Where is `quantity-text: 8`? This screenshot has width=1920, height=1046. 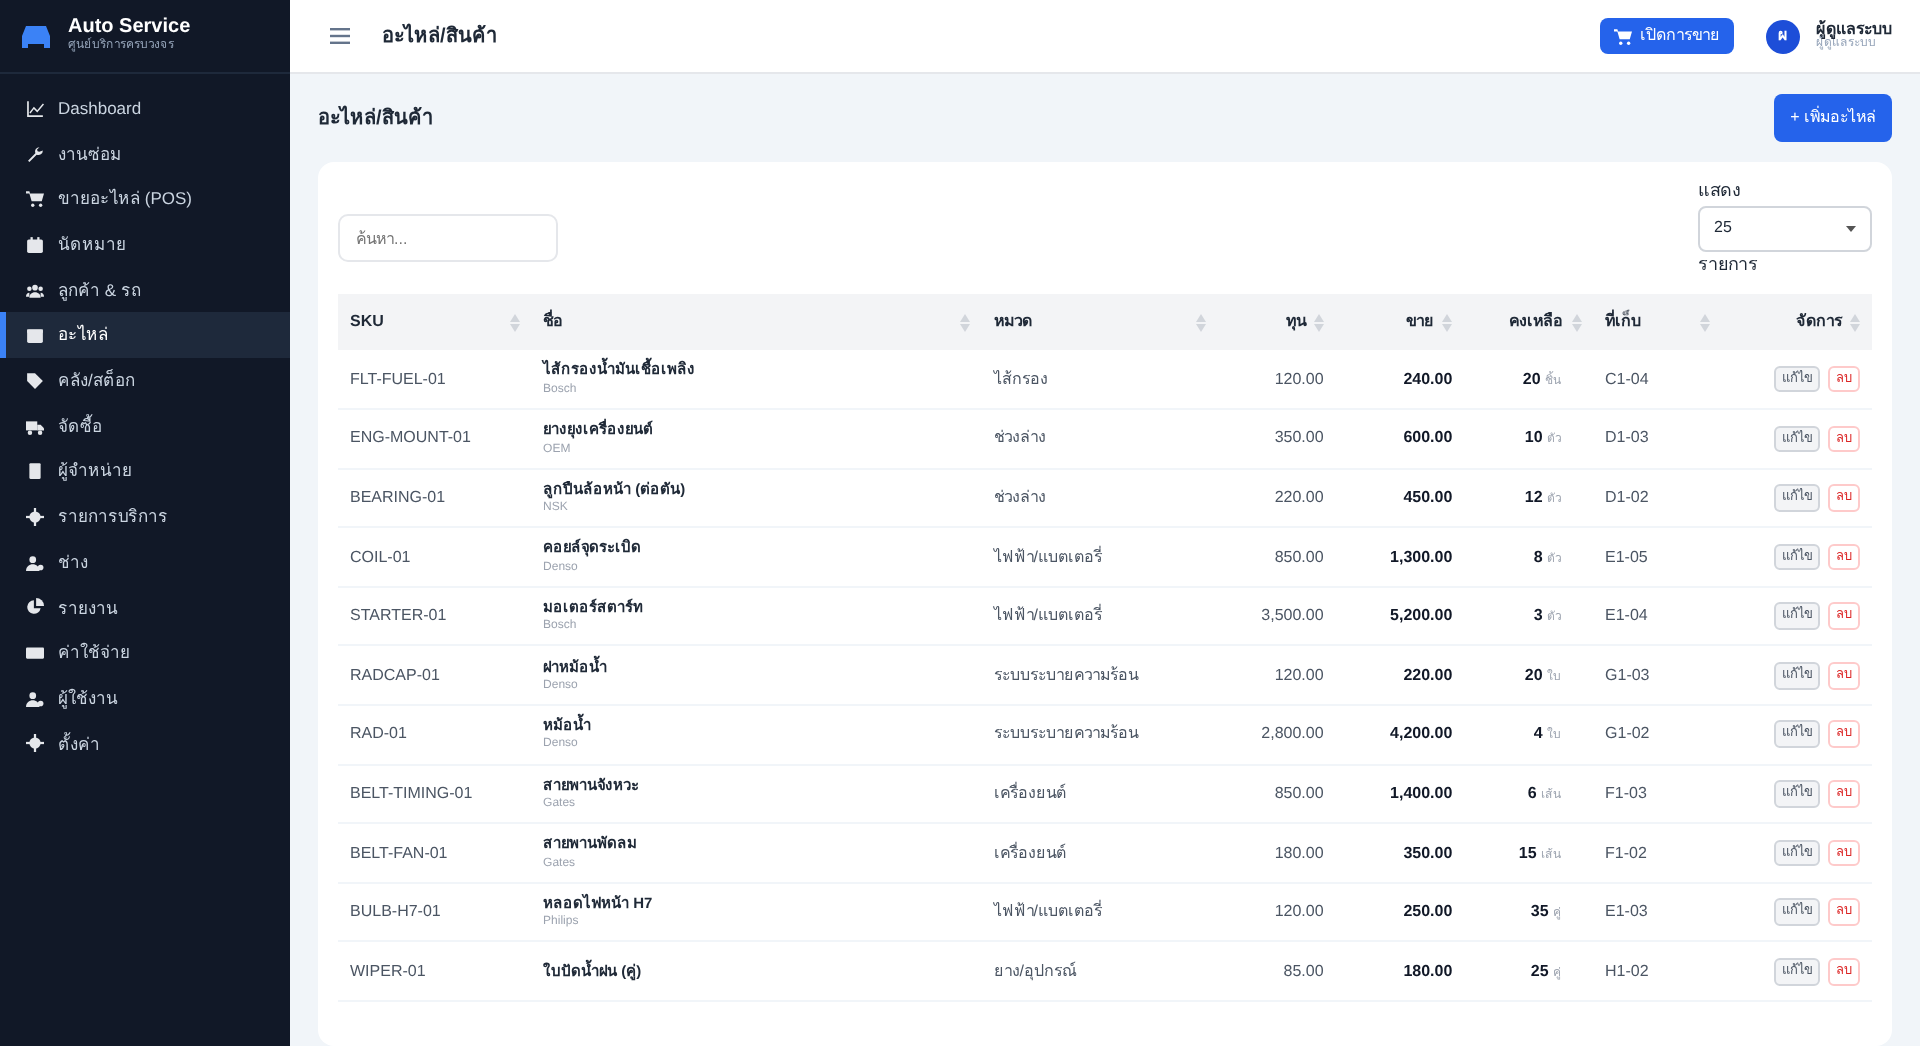
quantity-text: 8 is located at coordinates (1538, 556).